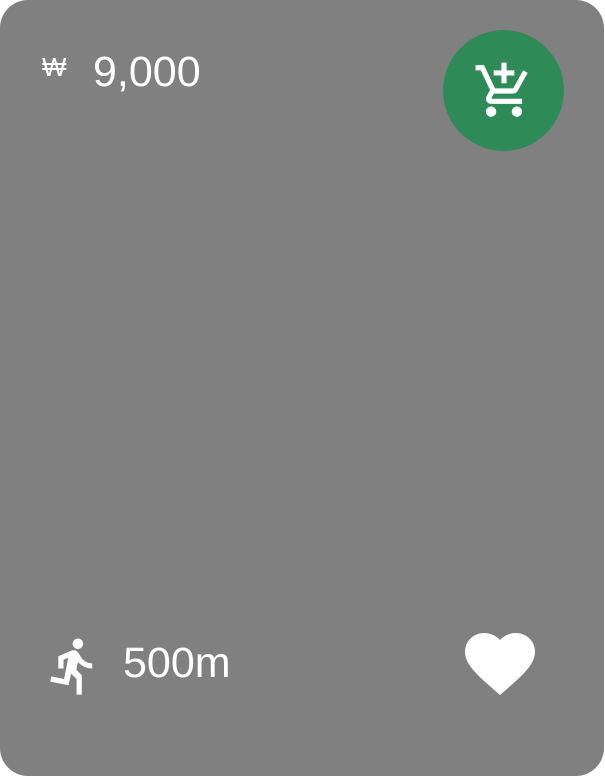 This screenshot has width=605, height=777. Describe the element at coordinates (177, 663) in the screenshot. I see `distance-value: 500m` at that location.